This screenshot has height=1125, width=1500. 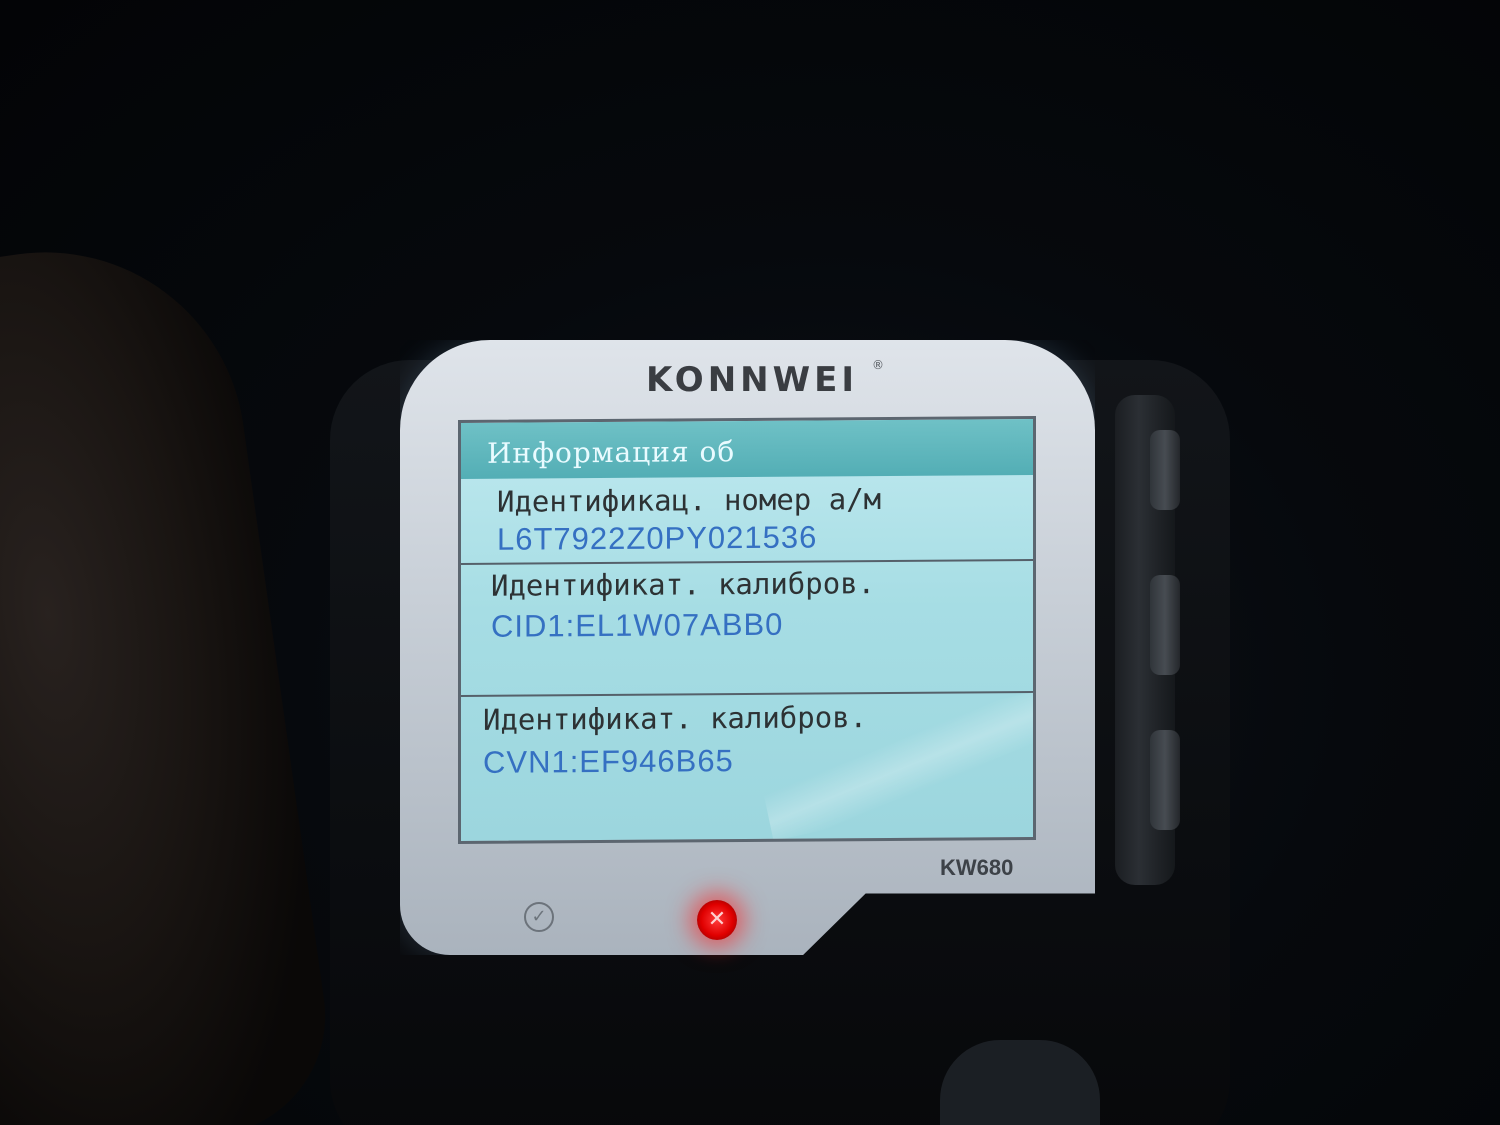 I want to click on cid-label: Идентификат. калибров., so click(x=683, y=584).